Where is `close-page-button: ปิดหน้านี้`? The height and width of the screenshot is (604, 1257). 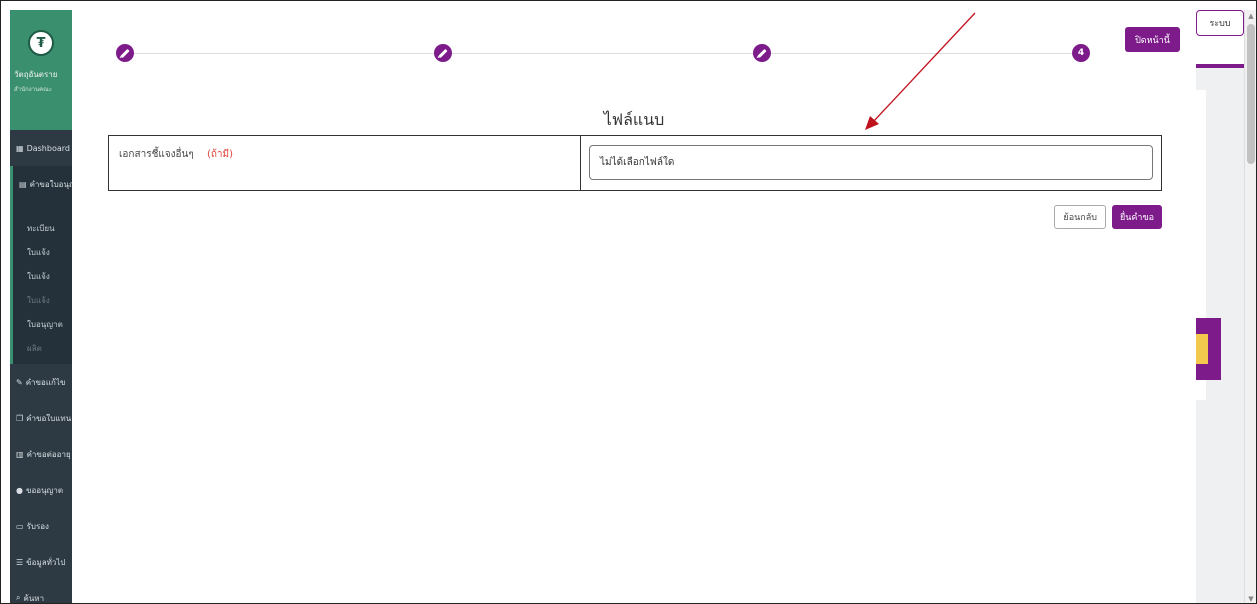 close-page-button: ปิดหน้านี้ is located at coordinates (1152, 39).